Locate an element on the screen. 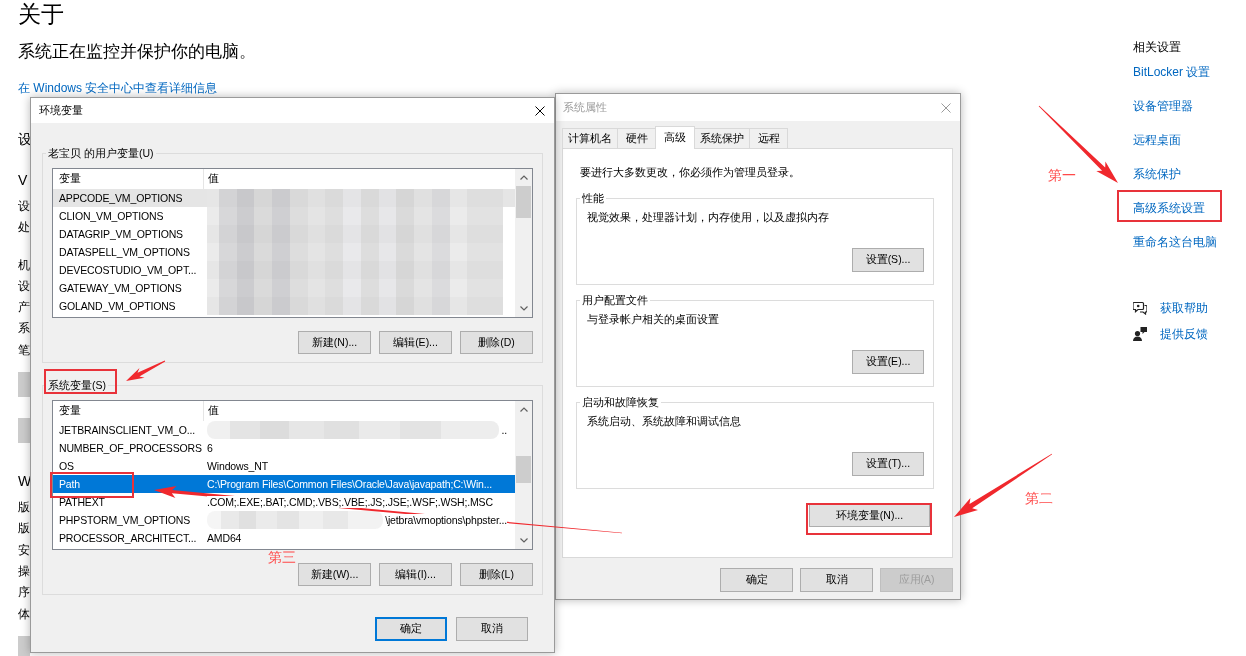 This screenshot has width=1246, height=656. page-title: 关于 is located at coordinates (41, 14).